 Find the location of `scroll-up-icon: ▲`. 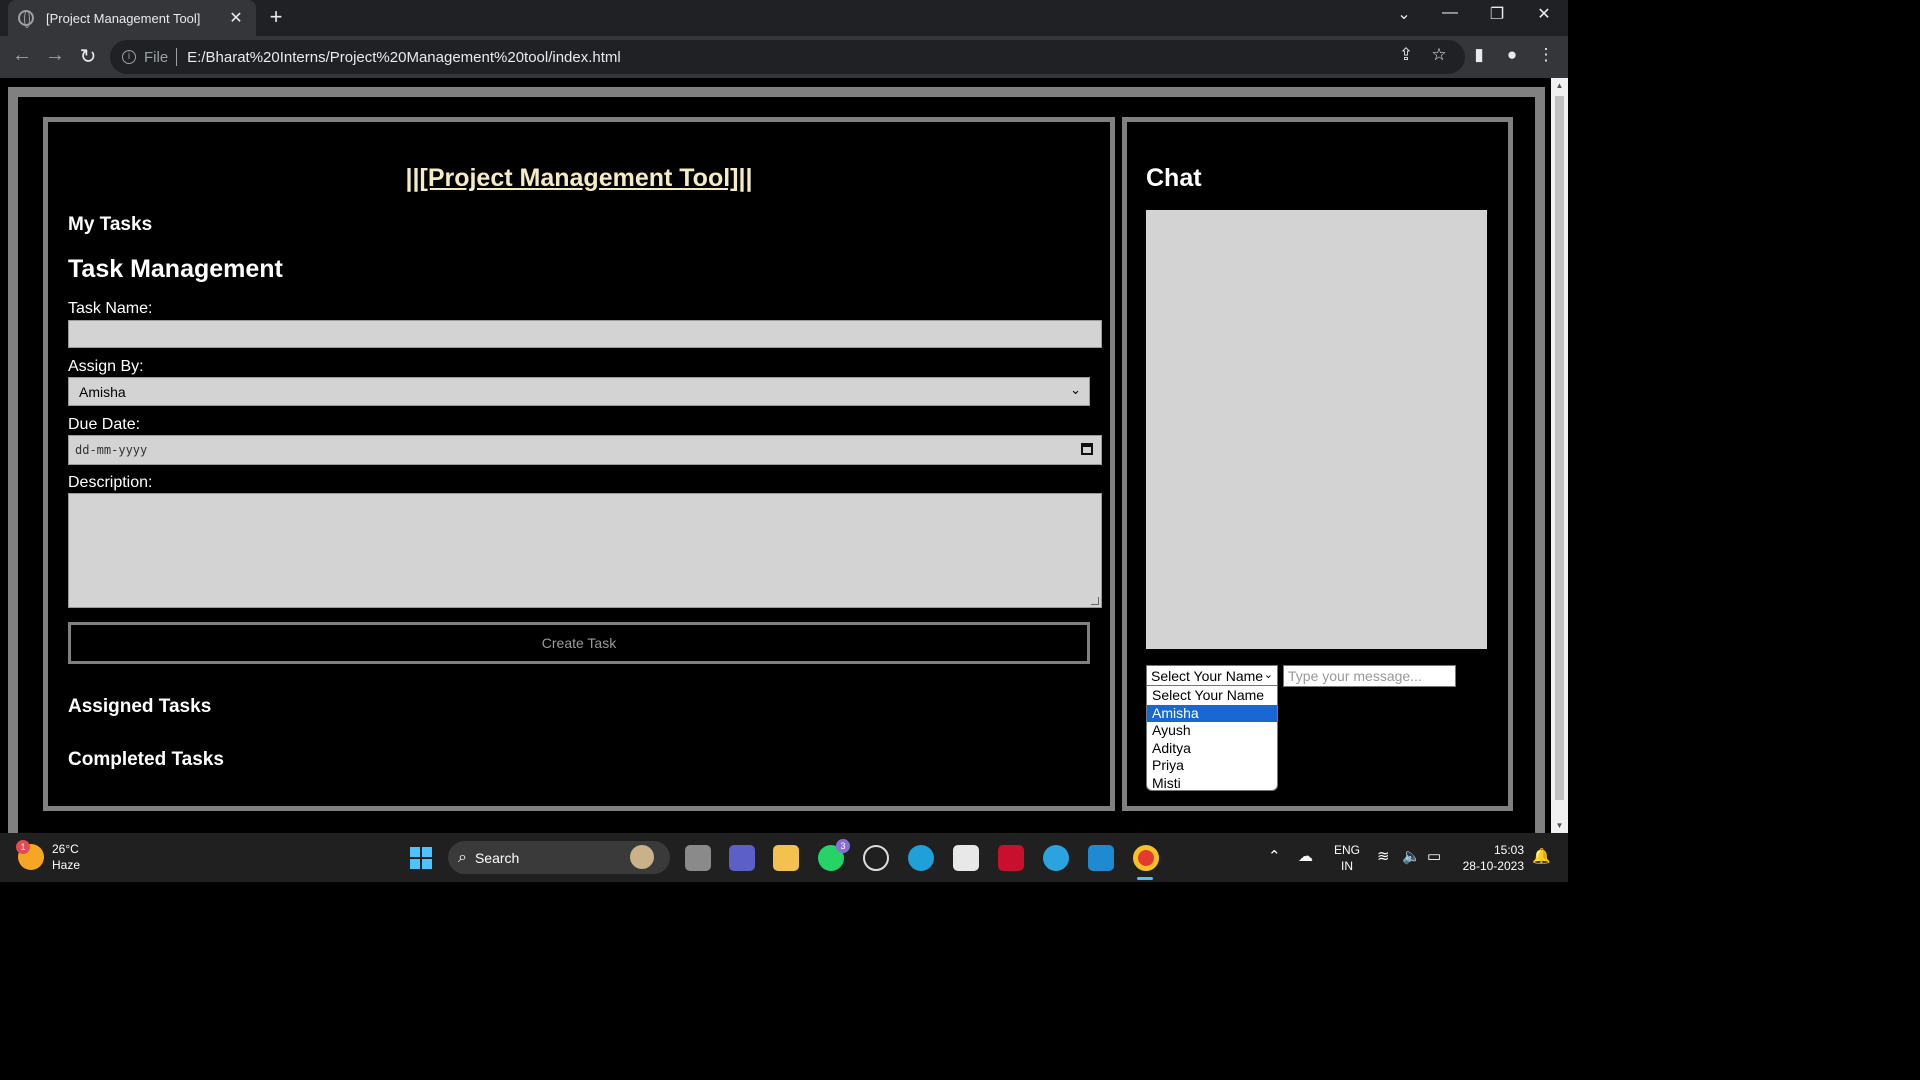

scroll-up-icon: ▲ is located at coordinates (1559, 85).